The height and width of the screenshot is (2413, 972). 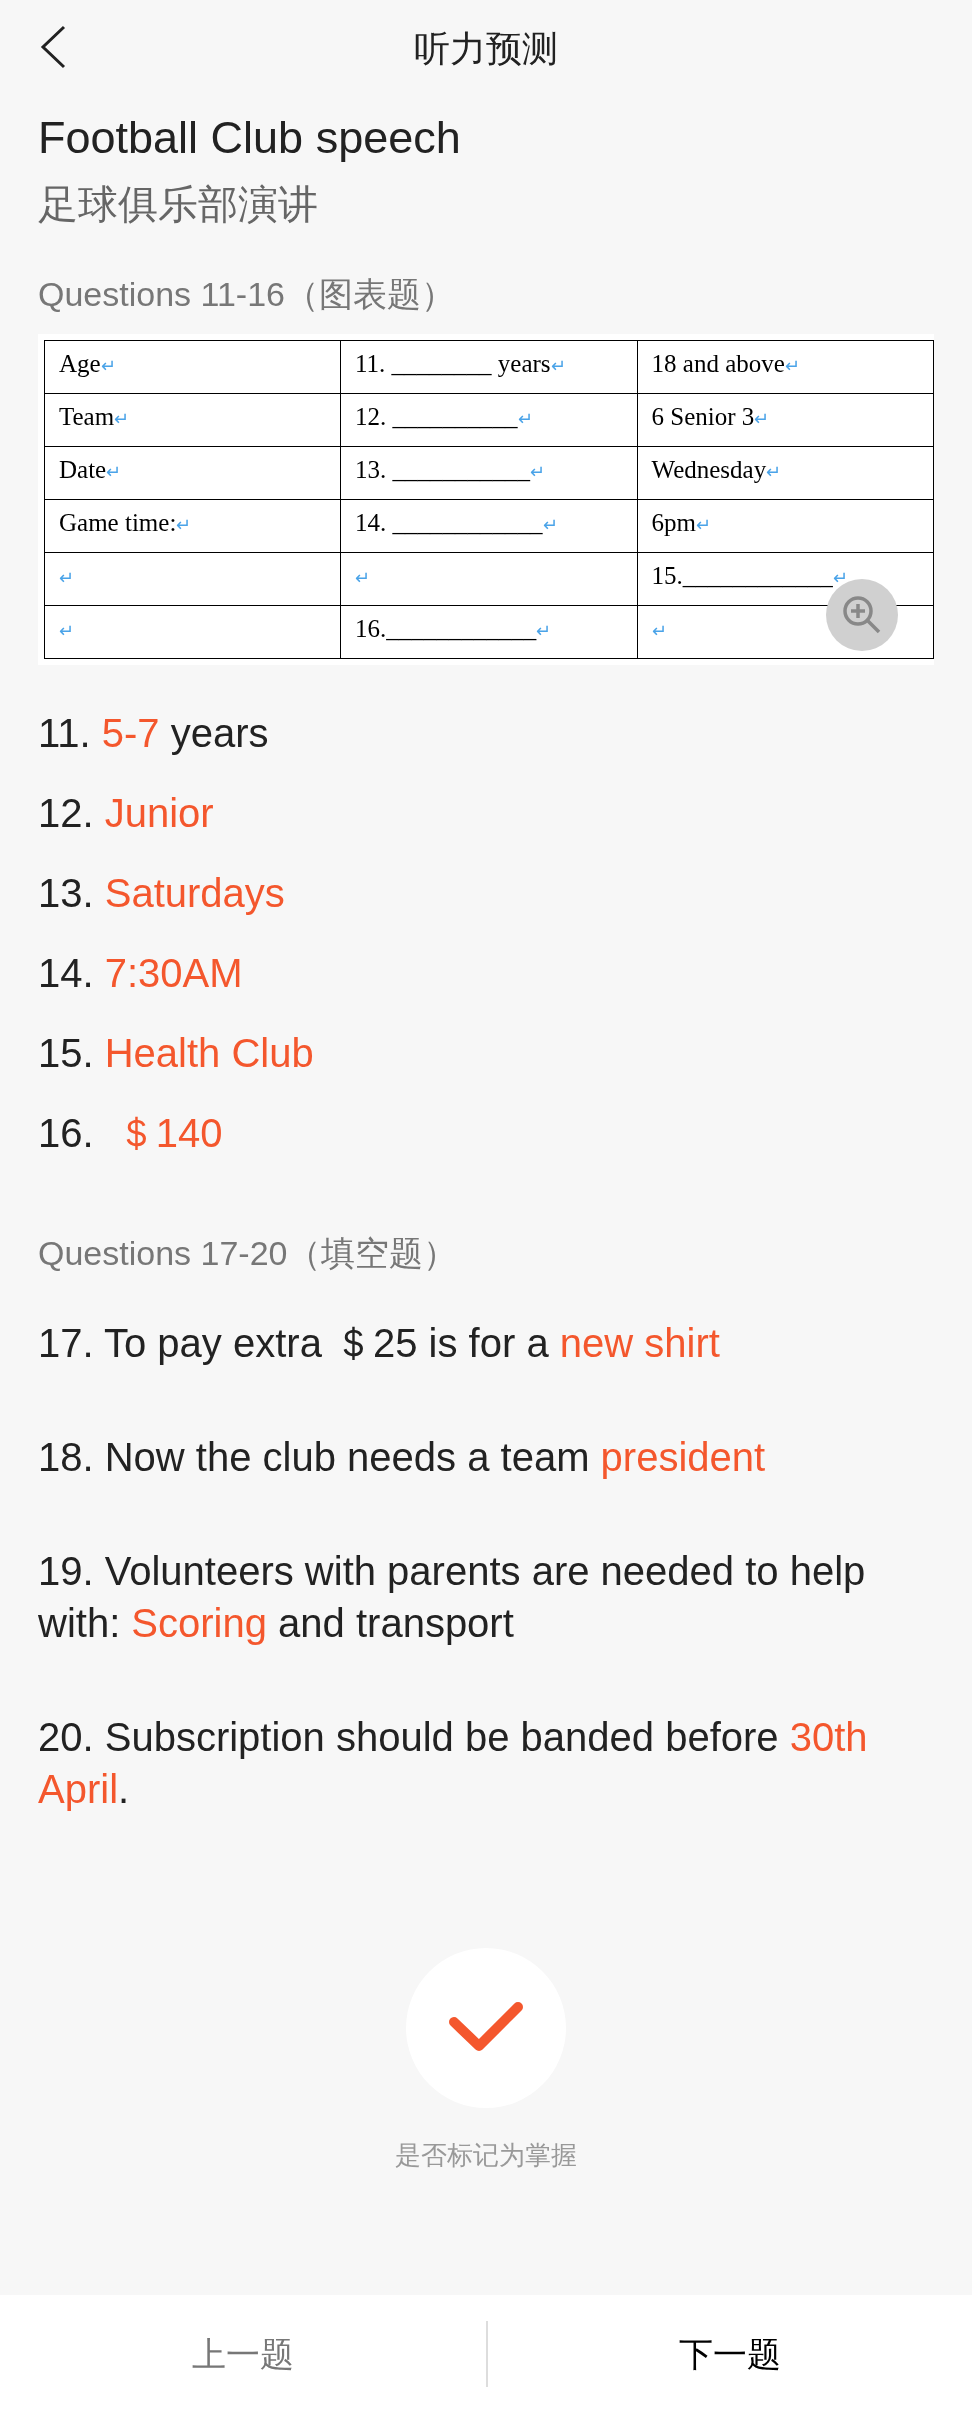 What do you see at coordinates (785, 420) in the screenshot?
I see `table-cell: 6 Senior 3↵` at bounding box center [785, 420].